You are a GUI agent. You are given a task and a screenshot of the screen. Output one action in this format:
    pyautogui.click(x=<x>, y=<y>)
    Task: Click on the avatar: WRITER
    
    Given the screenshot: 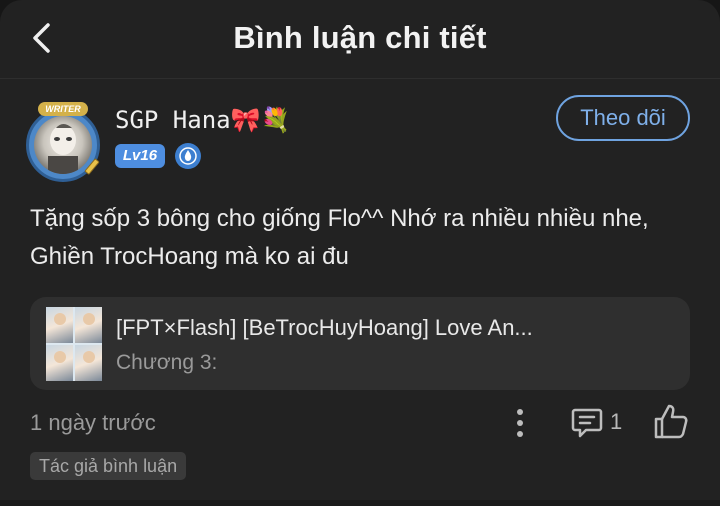 What is the action you would take?
    pyautogui.click(x=63, y=143)
    